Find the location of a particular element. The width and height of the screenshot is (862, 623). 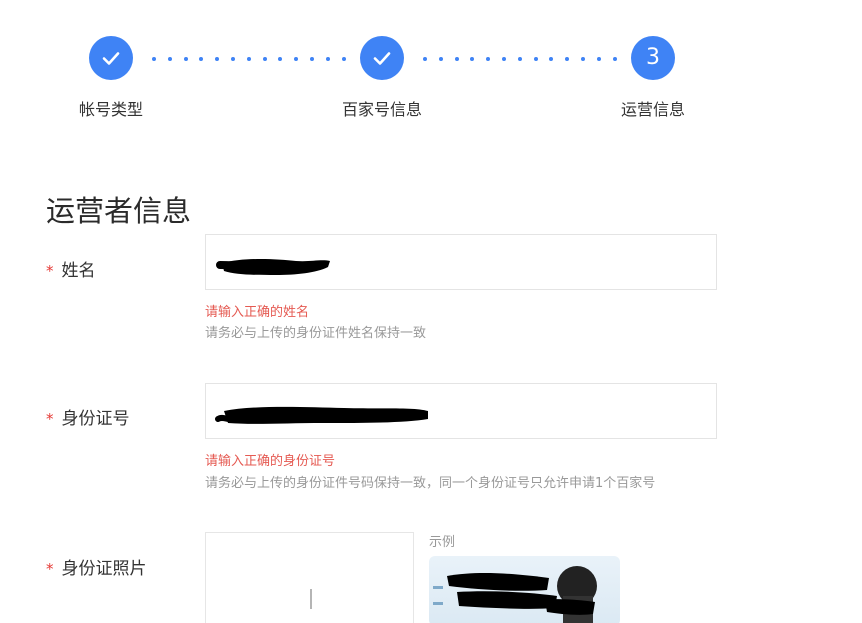

id-number-hint: 请务必与上传的身份证件号码保持一致，同一个身份证号只允许申请1个百家号 is located at coordinates (430, 483).